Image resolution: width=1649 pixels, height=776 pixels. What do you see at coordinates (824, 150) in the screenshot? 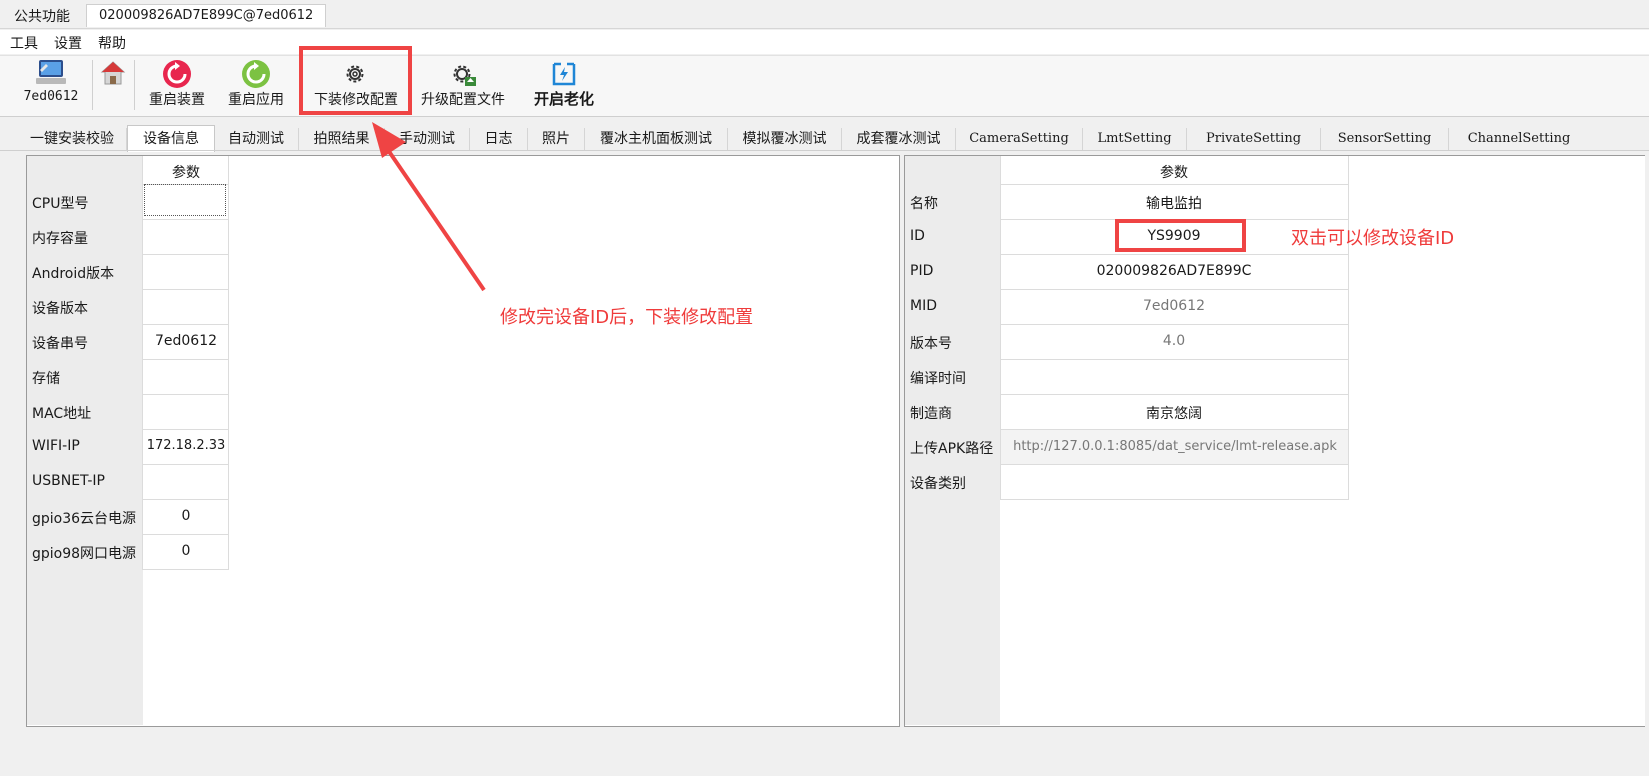
I see `tab-content-divider` at bounding box center [824, 150].